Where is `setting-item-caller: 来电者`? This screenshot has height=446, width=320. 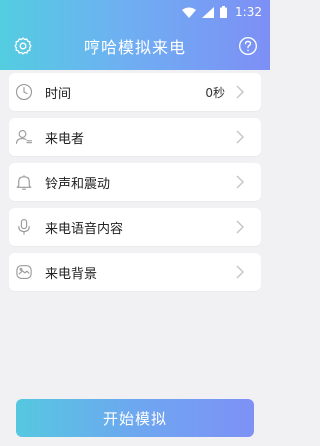
setting-item-caller: 来电者 is located at coordinates (135, 137).